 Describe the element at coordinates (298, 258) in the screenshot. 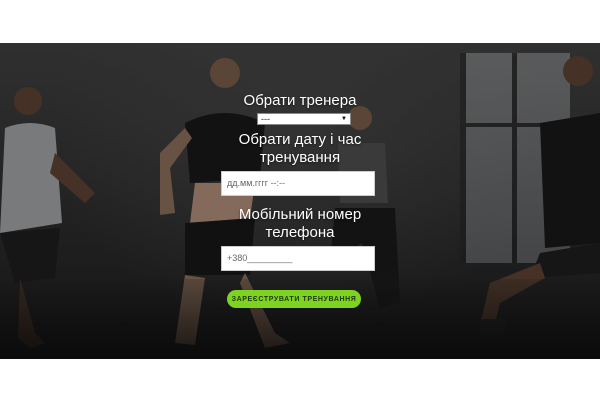

I see `phone-input: +380_________` at that location.